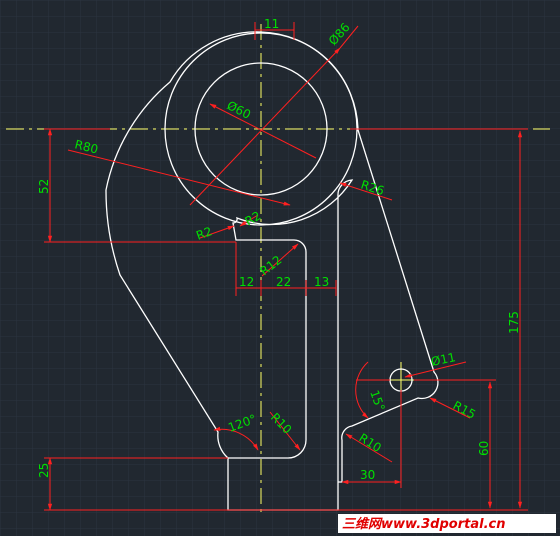 This screenshot has height=536, width=560. I want to click on dim-12: 12, so click(246, 282).